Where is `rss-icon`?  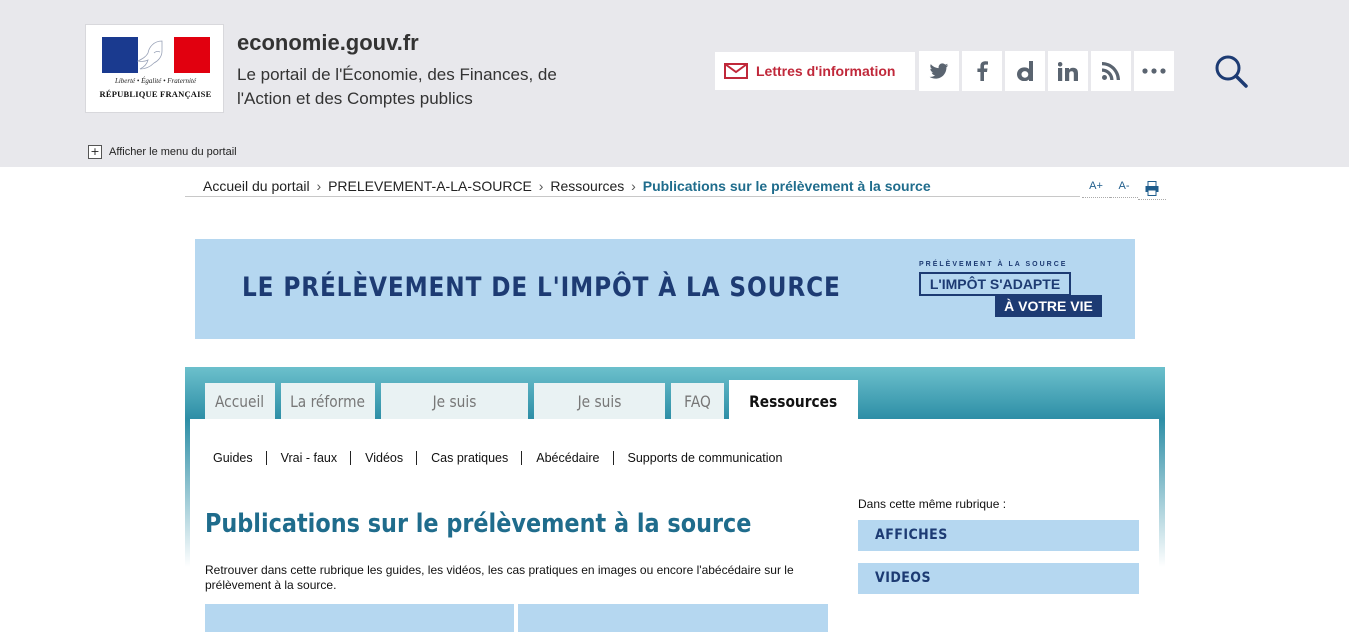 rss-icon is located at coordinates (1111, 71).